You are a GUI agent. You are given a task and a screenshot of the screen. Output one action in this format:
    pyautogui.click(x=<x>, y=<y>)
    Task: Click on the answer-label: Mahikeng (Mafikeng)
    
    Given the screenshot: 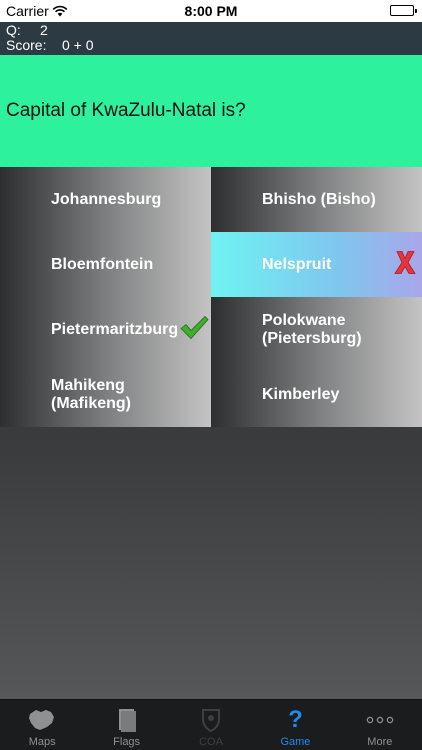 What is the action you would take?
    pyautogui.click(x=91, y=394)
    